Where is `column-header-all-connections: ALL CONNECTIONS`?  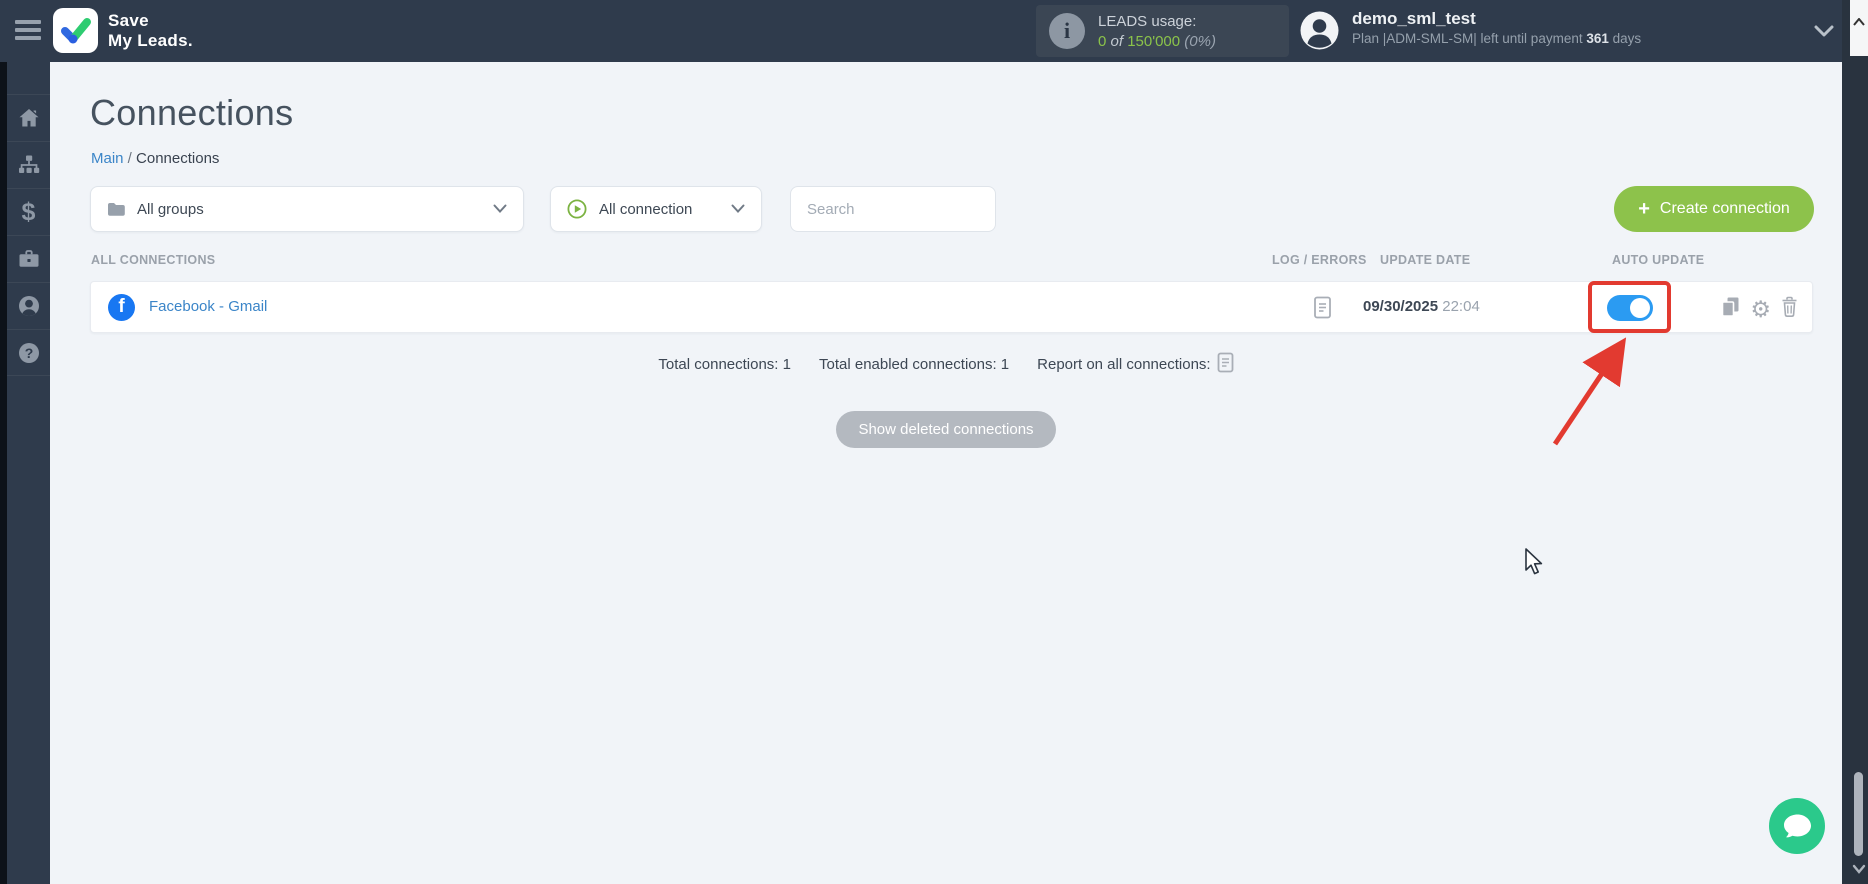
column-header-all-connections: ALL CONNECTIONS is located at coordinates (153, 260).